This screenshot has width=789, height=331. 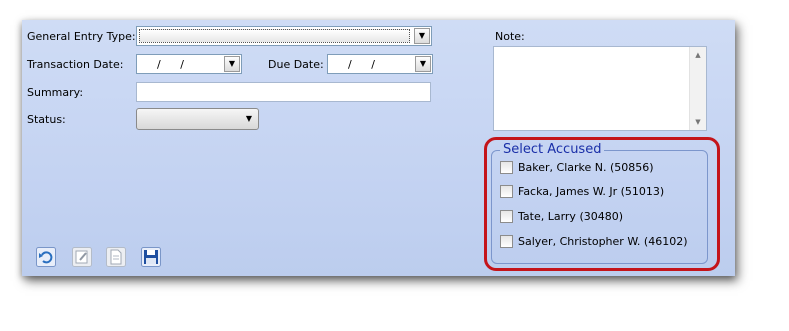 What do you see at coordinates (380, 64) in the screenshot?
I see `due-date-picker: / / ▼` at bounding box center [380, 64].